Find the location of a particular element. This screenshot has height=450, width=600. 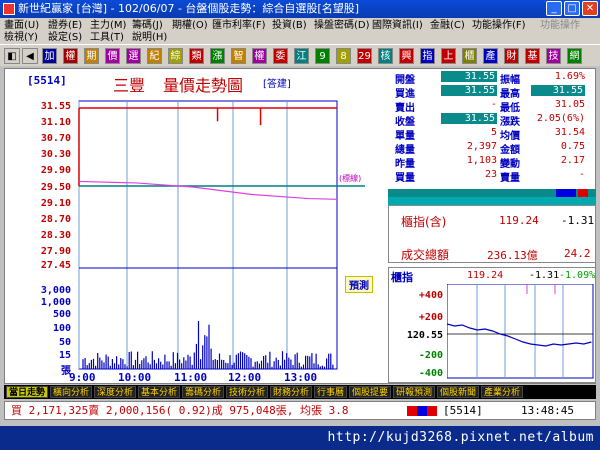

volume-tick-label: 500 is located at coordinates (61, 314).